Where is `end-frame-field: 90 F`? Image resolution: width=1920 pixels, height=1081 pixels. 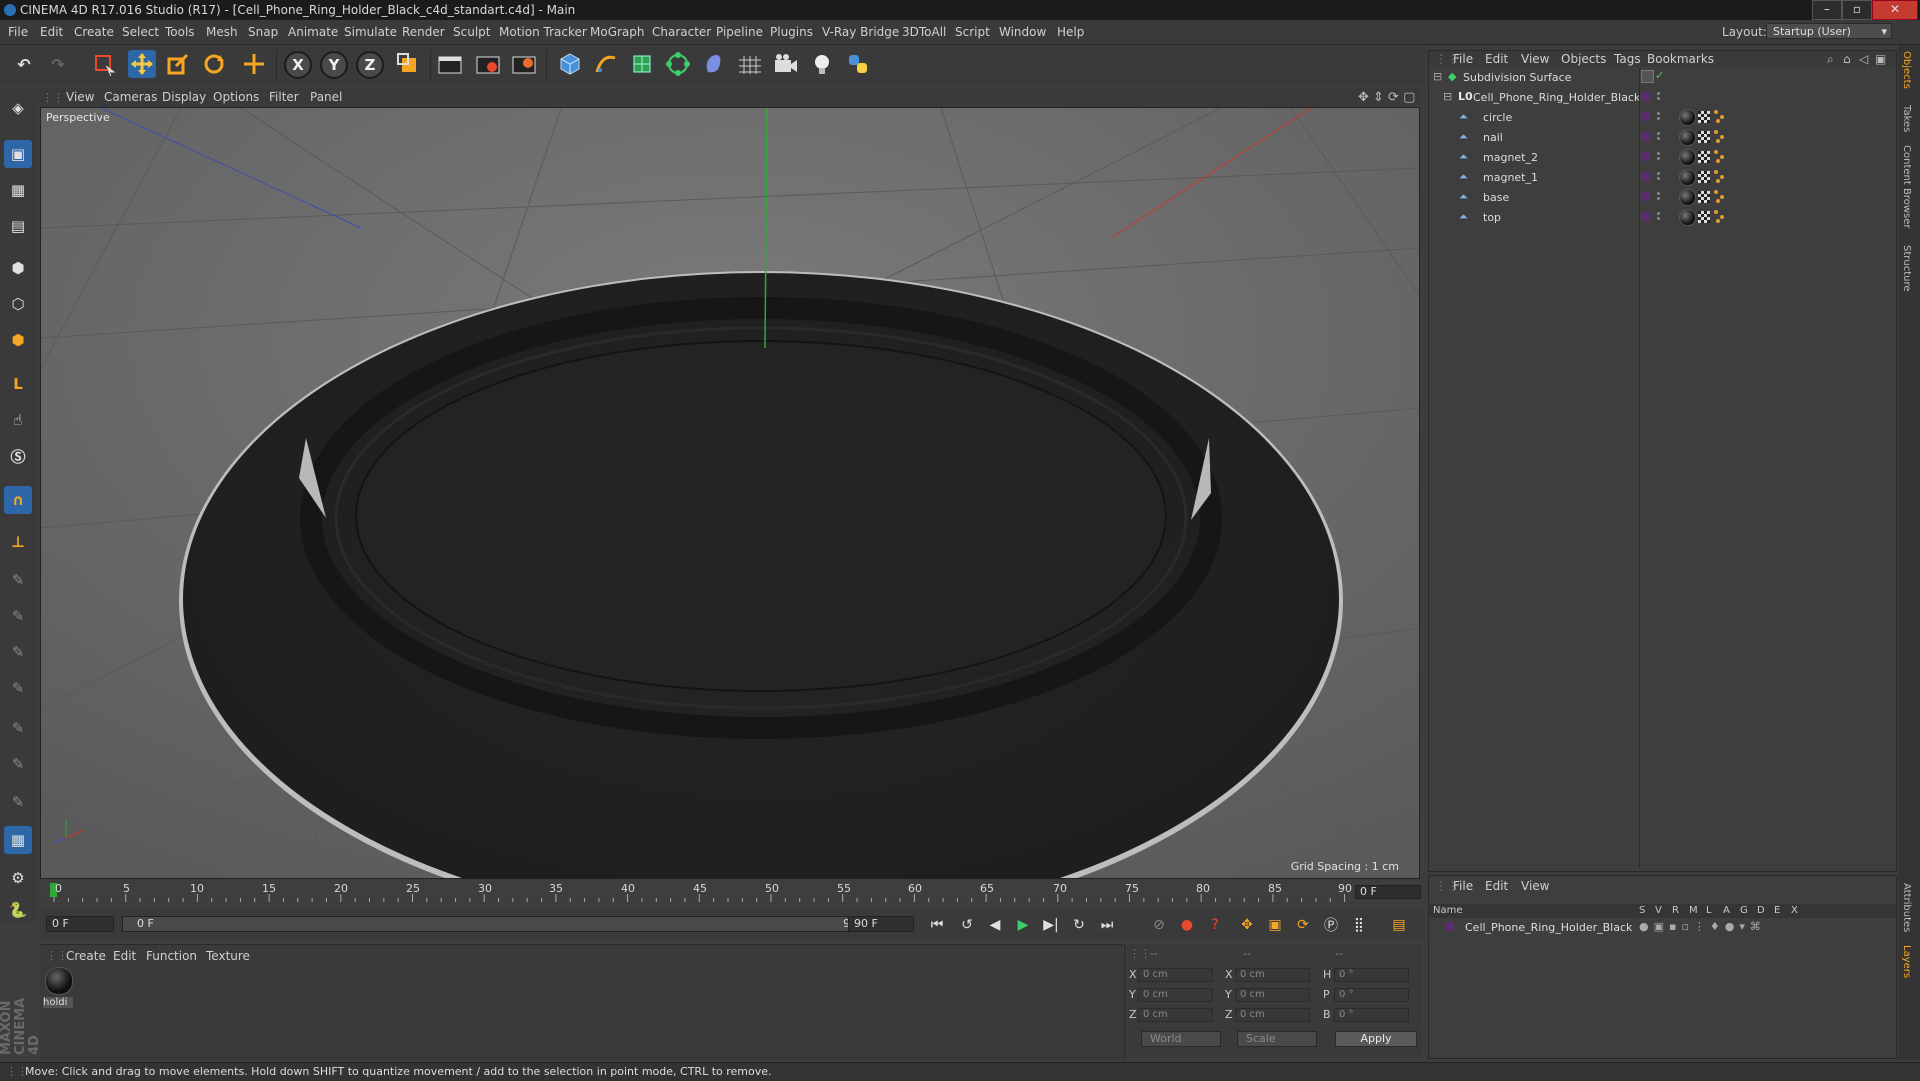
end-frame-field: 90 F is located at coordinates (881, 924).